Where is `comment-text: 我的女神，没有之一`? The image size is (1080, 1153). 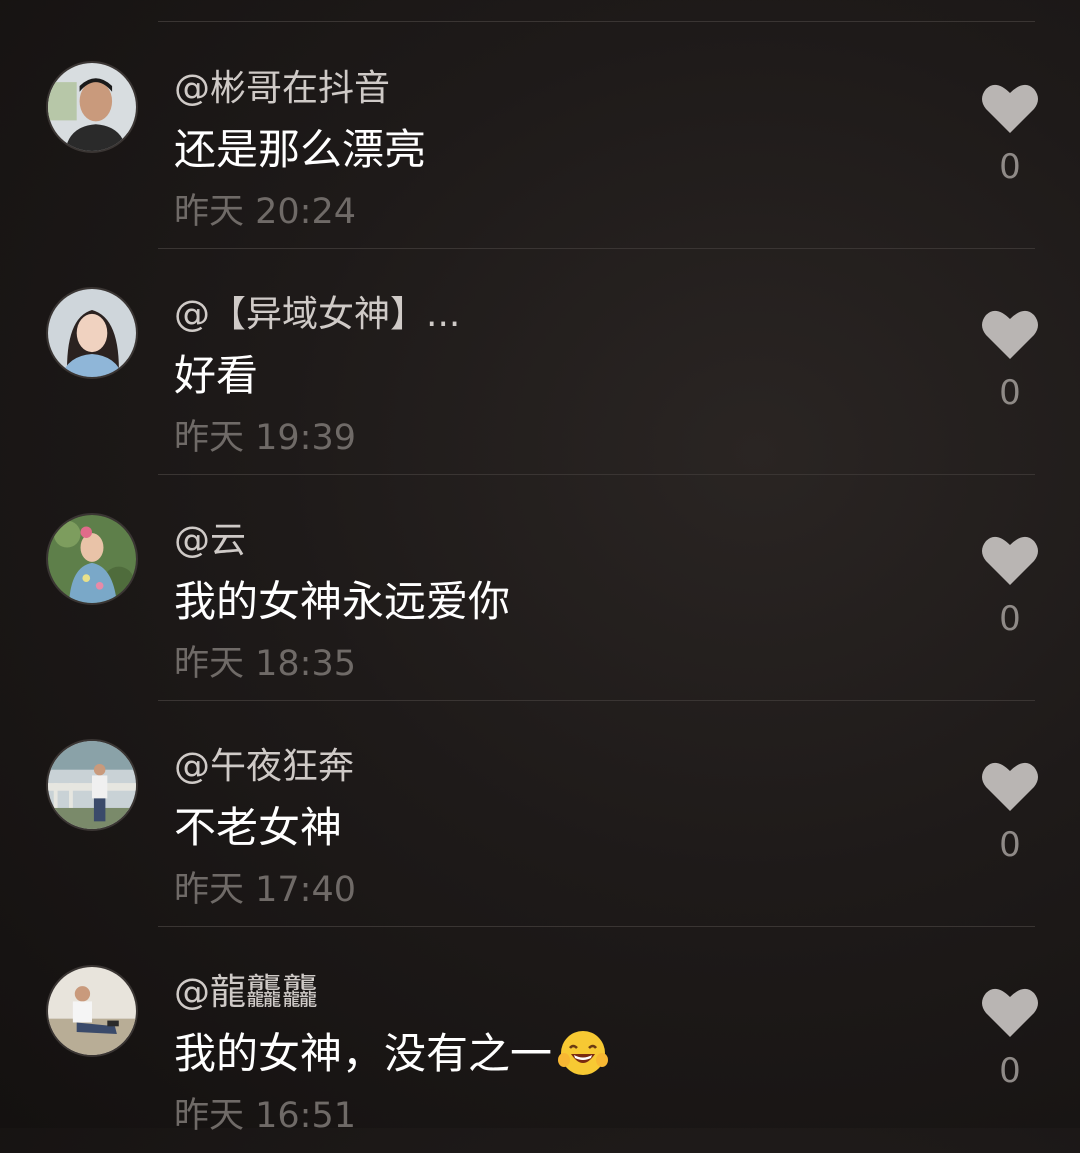
comment-text: 我的女神，没有之一 is located at coordinates (392, 1050).